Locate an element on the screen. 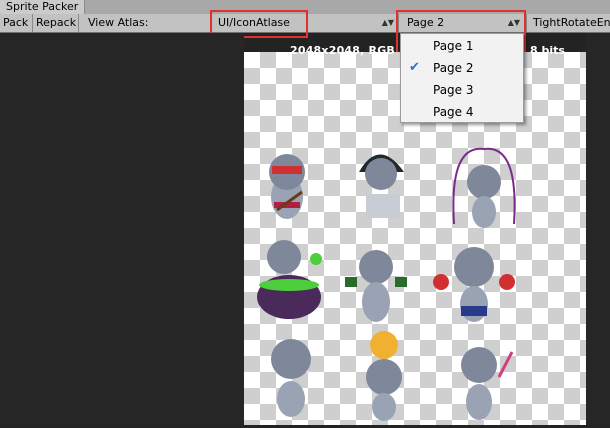 The image size is (610, 428). menu-item-label: Page 1 is located at coordinates (453, 46).